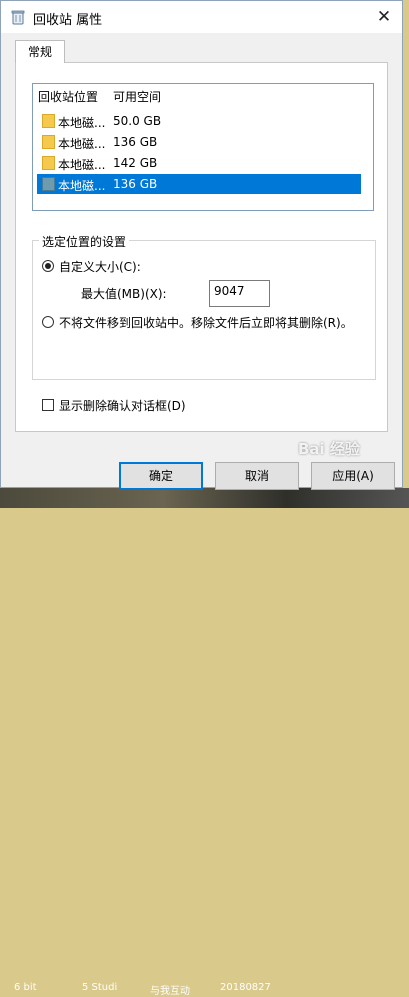 The width and height of the screenshot is (409, 997). What do you see at coordinates (100, 987) in the screenshot?
I see `desktop-label: 5 Studi` at bounding box center [100, 987].